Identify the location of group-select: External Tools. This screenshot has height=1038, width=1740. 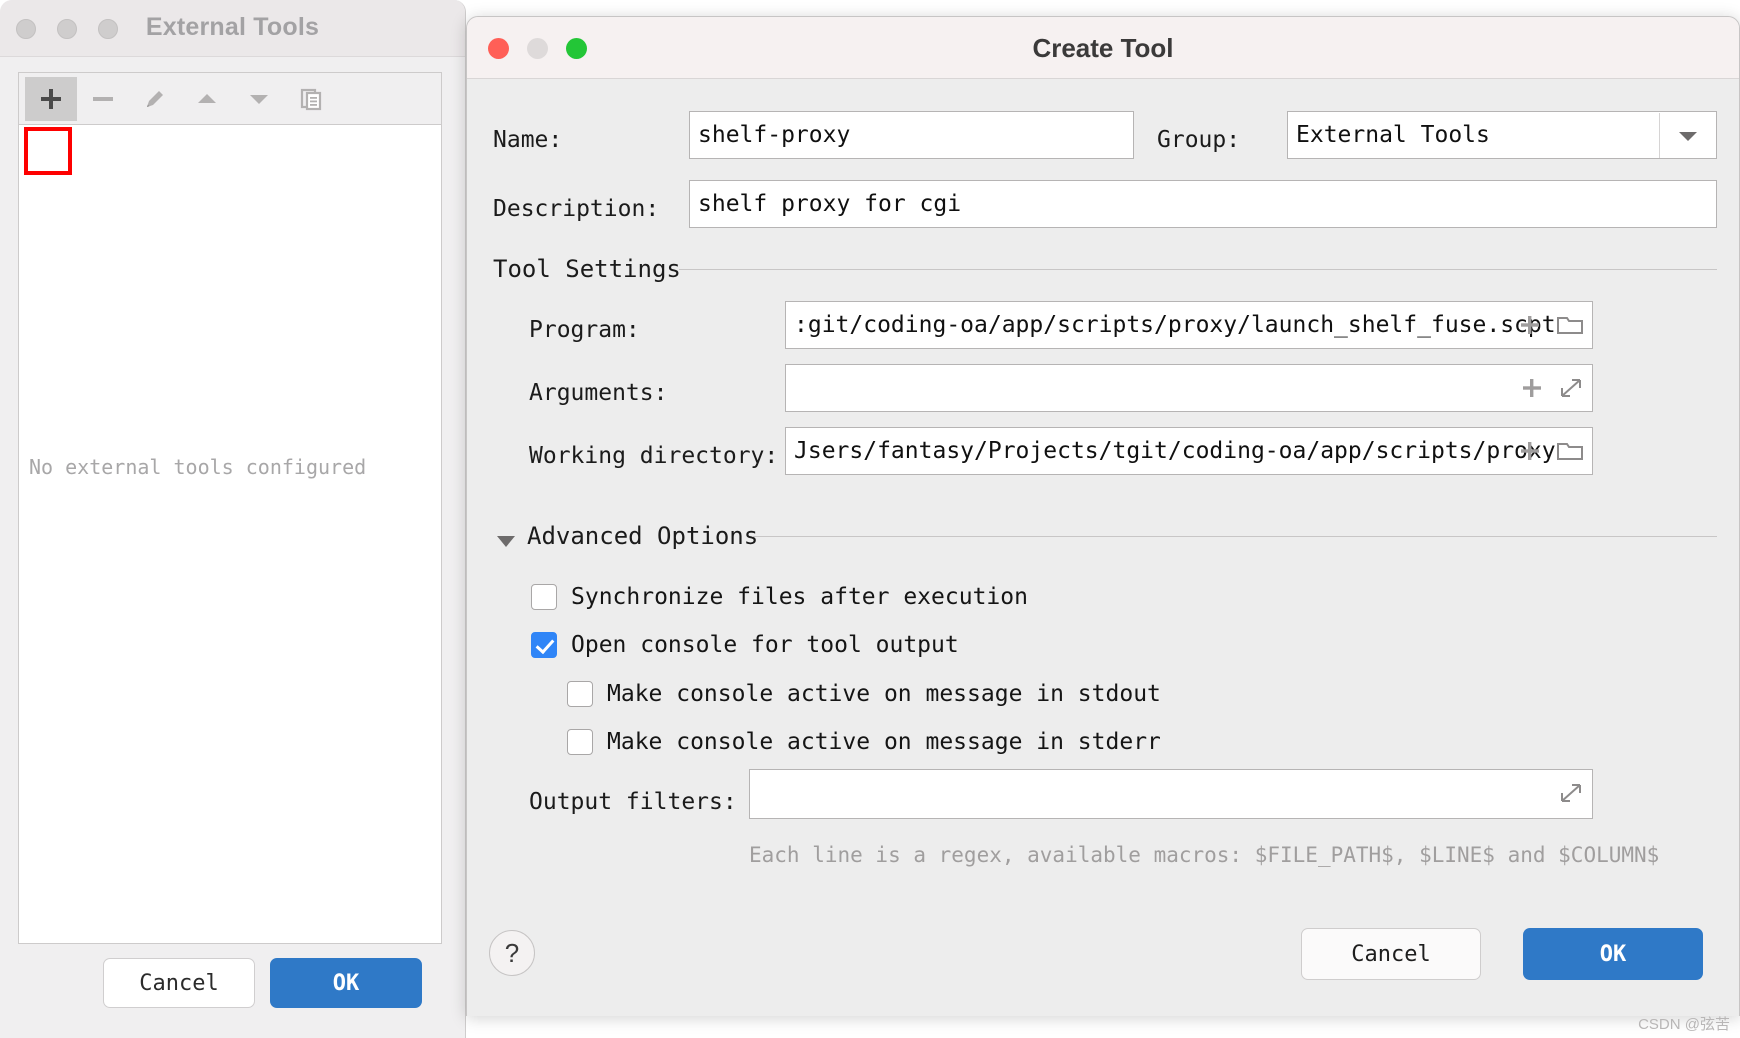
(1502, 135).